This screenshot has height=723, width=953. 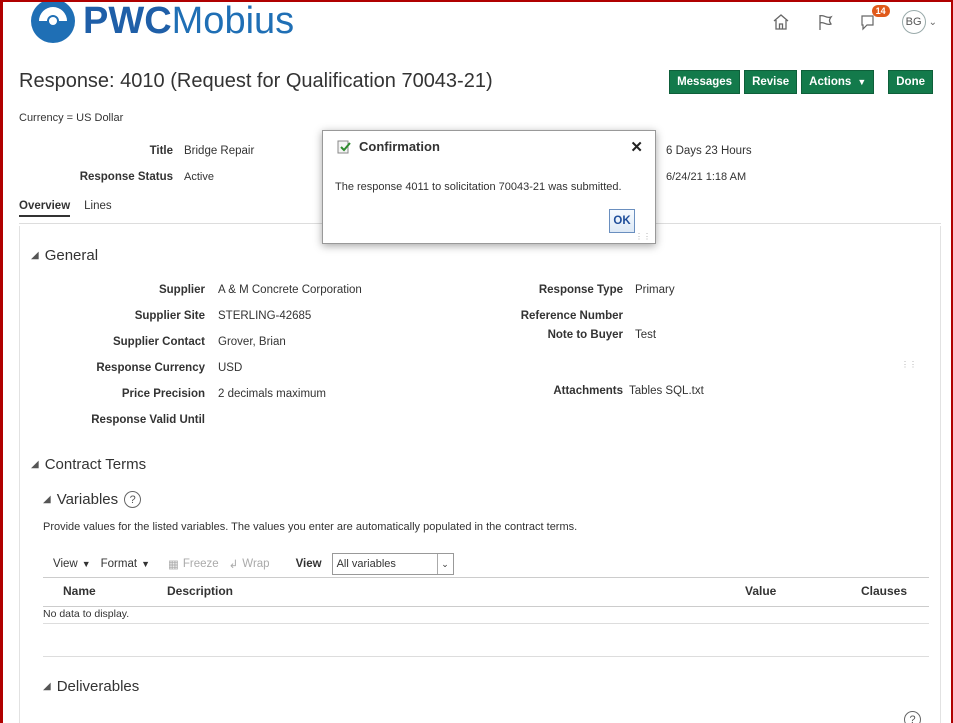 I want to click on actions-button-label: Actions, so click(x=830, y=82).